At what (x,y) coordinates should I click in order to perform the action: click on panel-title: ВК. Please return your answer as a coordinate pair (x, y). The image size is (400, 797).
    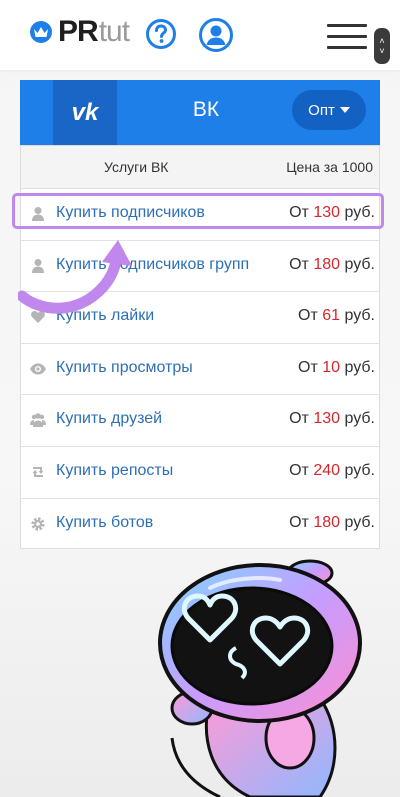
    Looking at the image, I should click on (206, 109).